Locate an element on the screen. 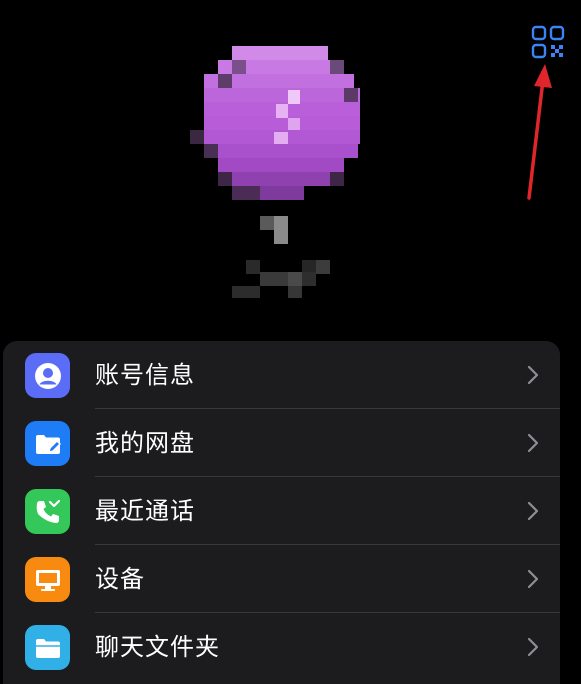 The height and width of the screenshot is (684, 581). menu-item-label: 账号信息 is located at coordinates (145, 375).